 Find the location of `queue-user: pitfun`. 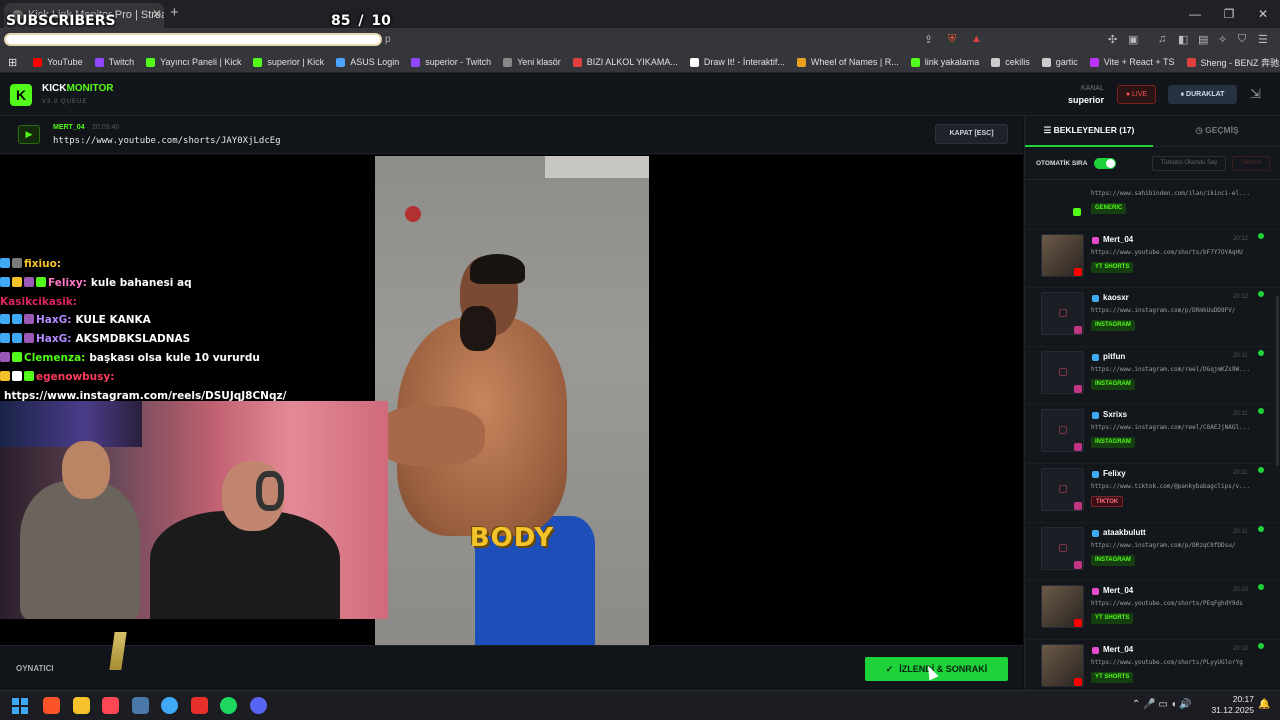

queue-user: pitfun is located at coordinates (1114, 356).